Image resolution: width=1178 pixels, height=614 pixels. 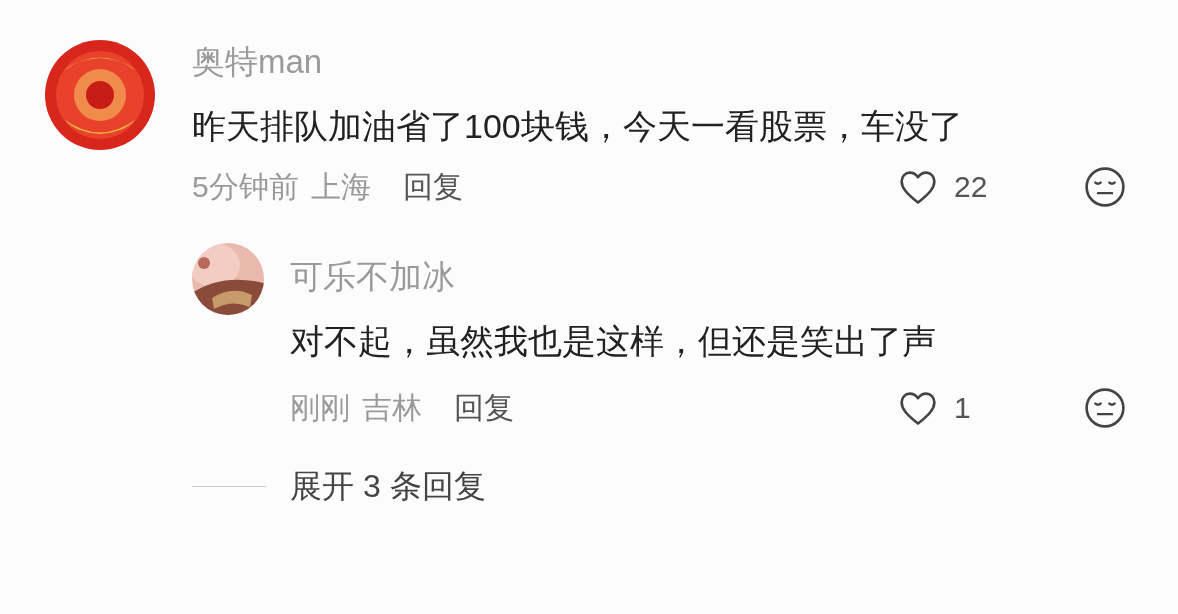 I want to click on expand-replies-link: 展开 3 条回复, so click(x=388, y=486).